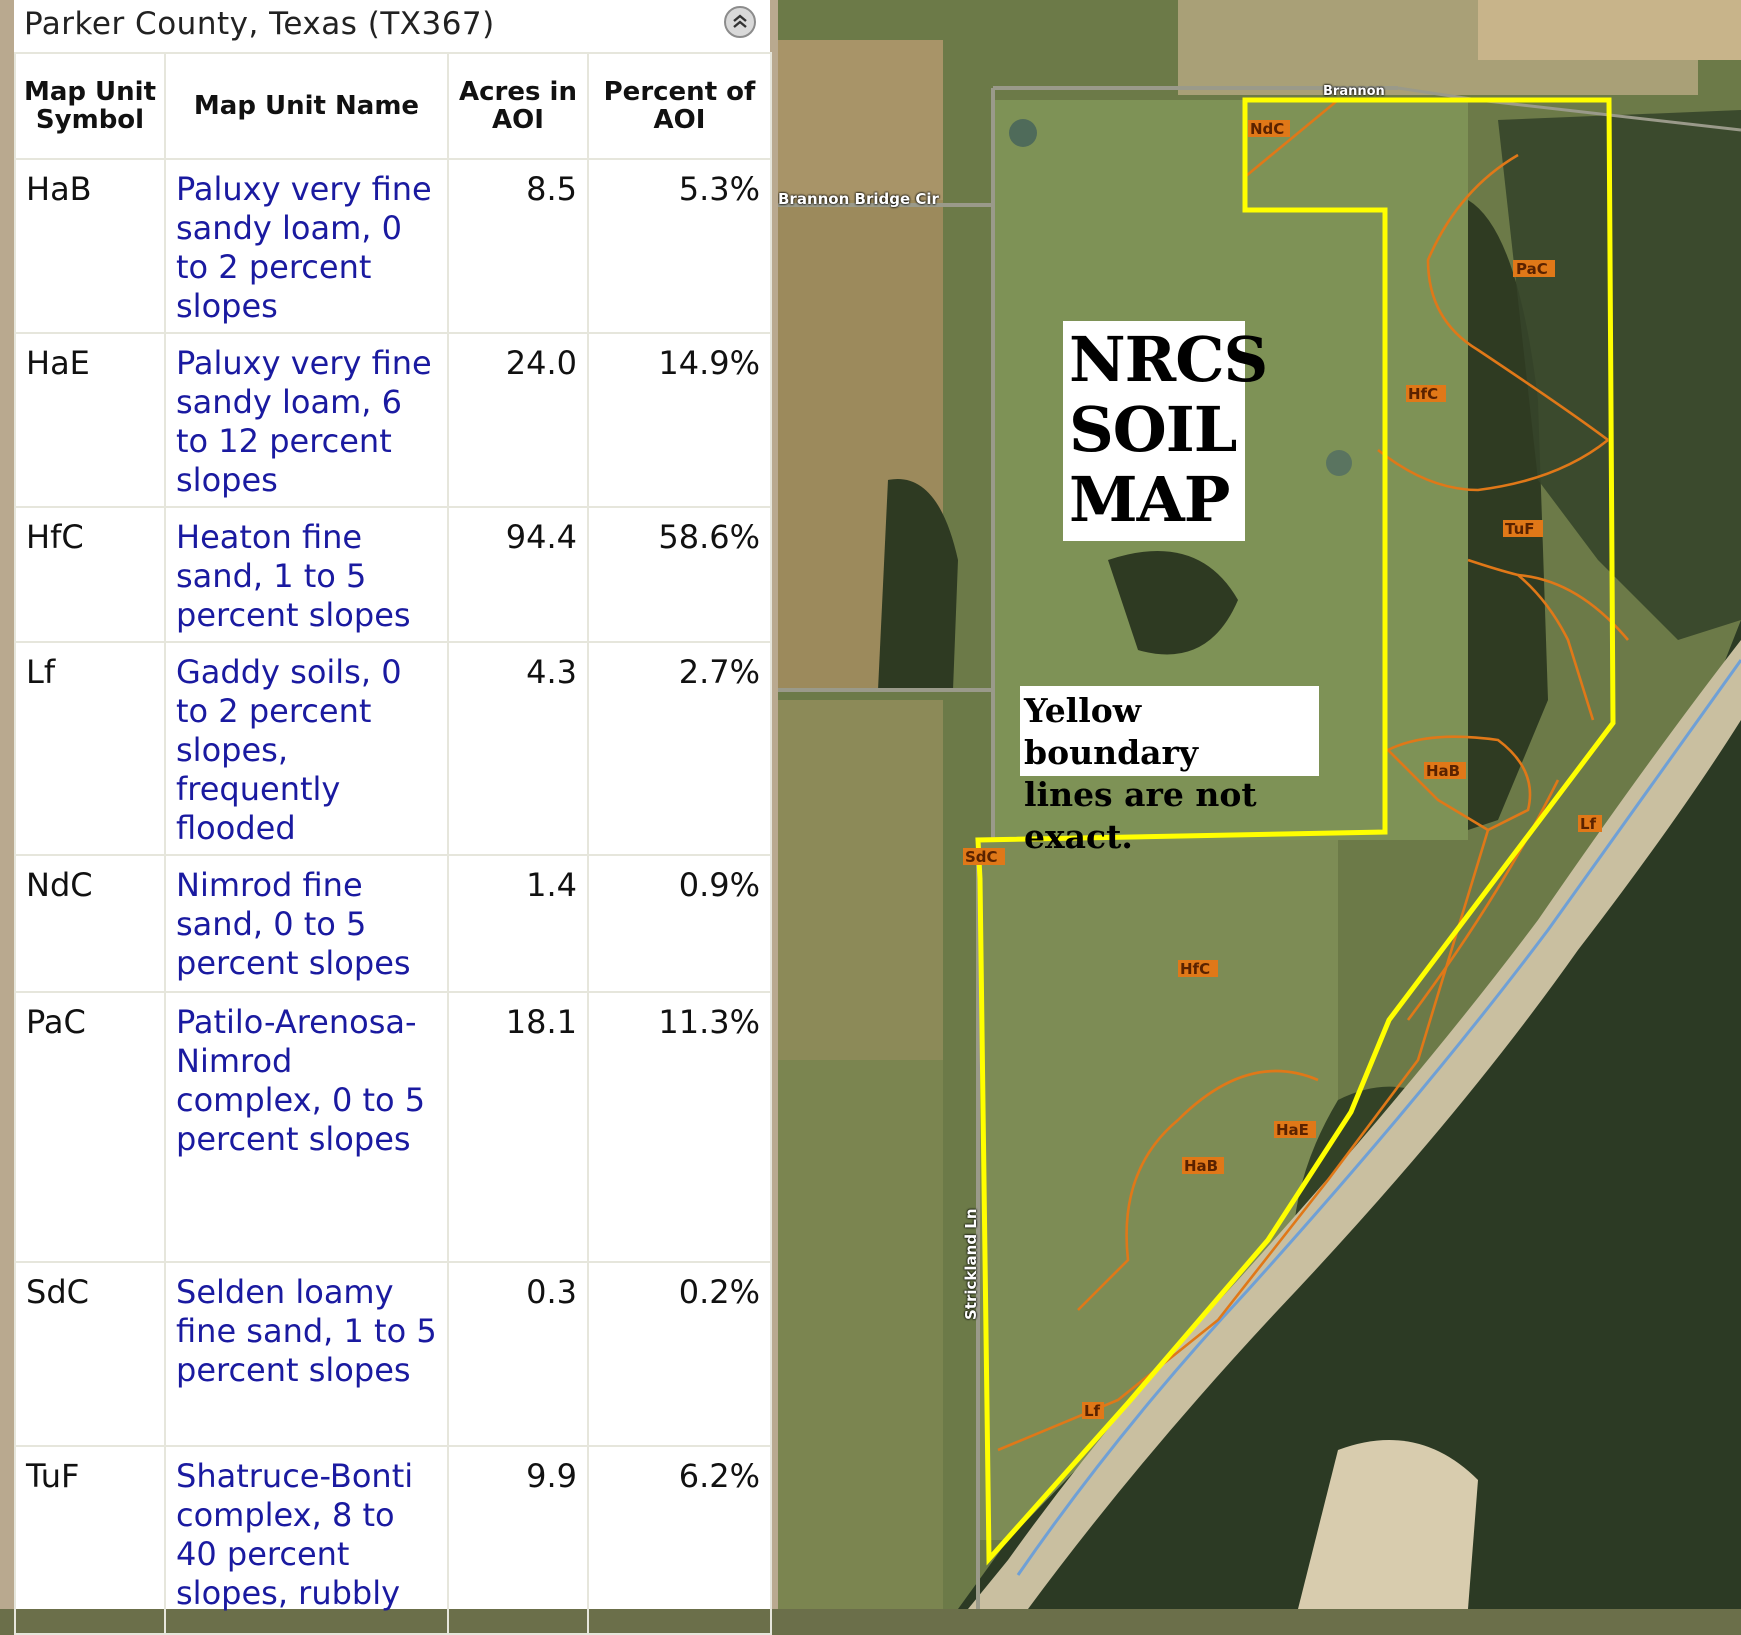 Image resolution: width=1741 pixels, height=1635 pixels. I want to click on map-unit-symbol: HaB, so click(90, 246).